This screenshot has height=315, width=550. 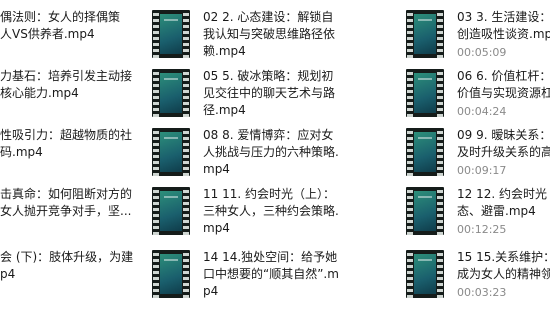 I want to click on file-name: 09 9. 暧昧关系： 及时升级关系的高, so click(x=503, y=143).